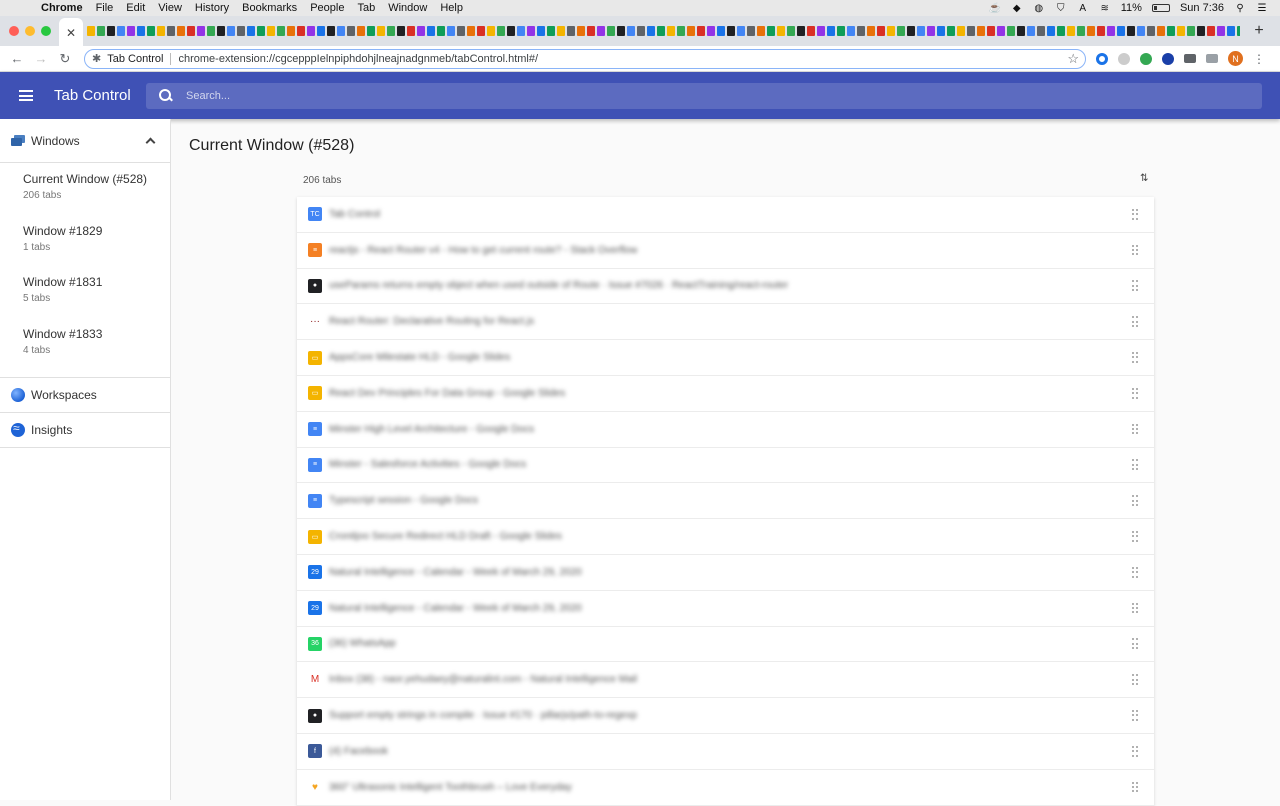 The image size is (1280, 806). I want to click on sort-icon: ⇅, so click(1144, 178).